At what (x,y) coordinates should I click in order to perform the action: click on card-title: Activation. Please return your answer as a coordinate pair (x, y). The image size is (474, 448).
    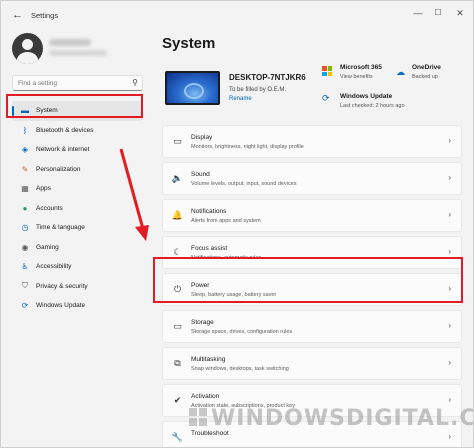
    Looking at the image, I should click on (205, 396).